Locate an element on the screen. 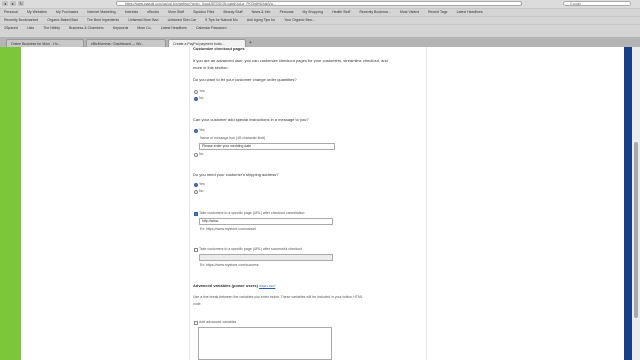 This screenshot has height=360, width=640. message-box-label: Name of message box (40-character limit) is located at coordinates (233, 138).